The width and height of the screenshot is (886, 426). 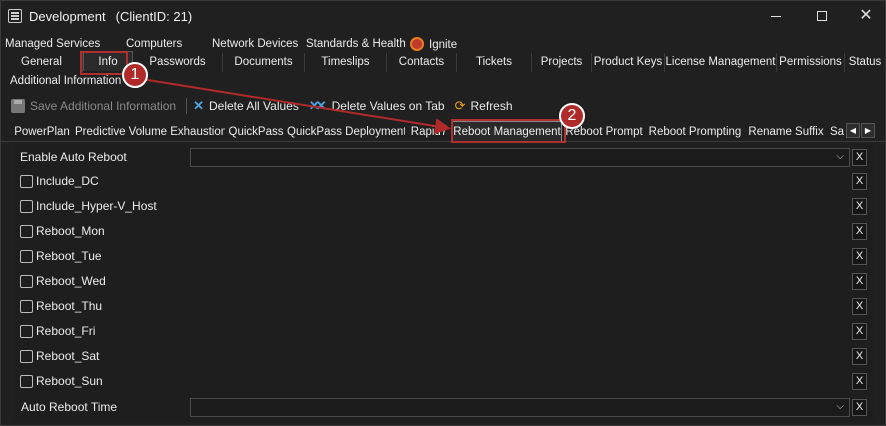 What do you see at coordinates (721, 62) in the screenshot?
I see `tab-license-management: License Management` at bounding box center [721, 62].